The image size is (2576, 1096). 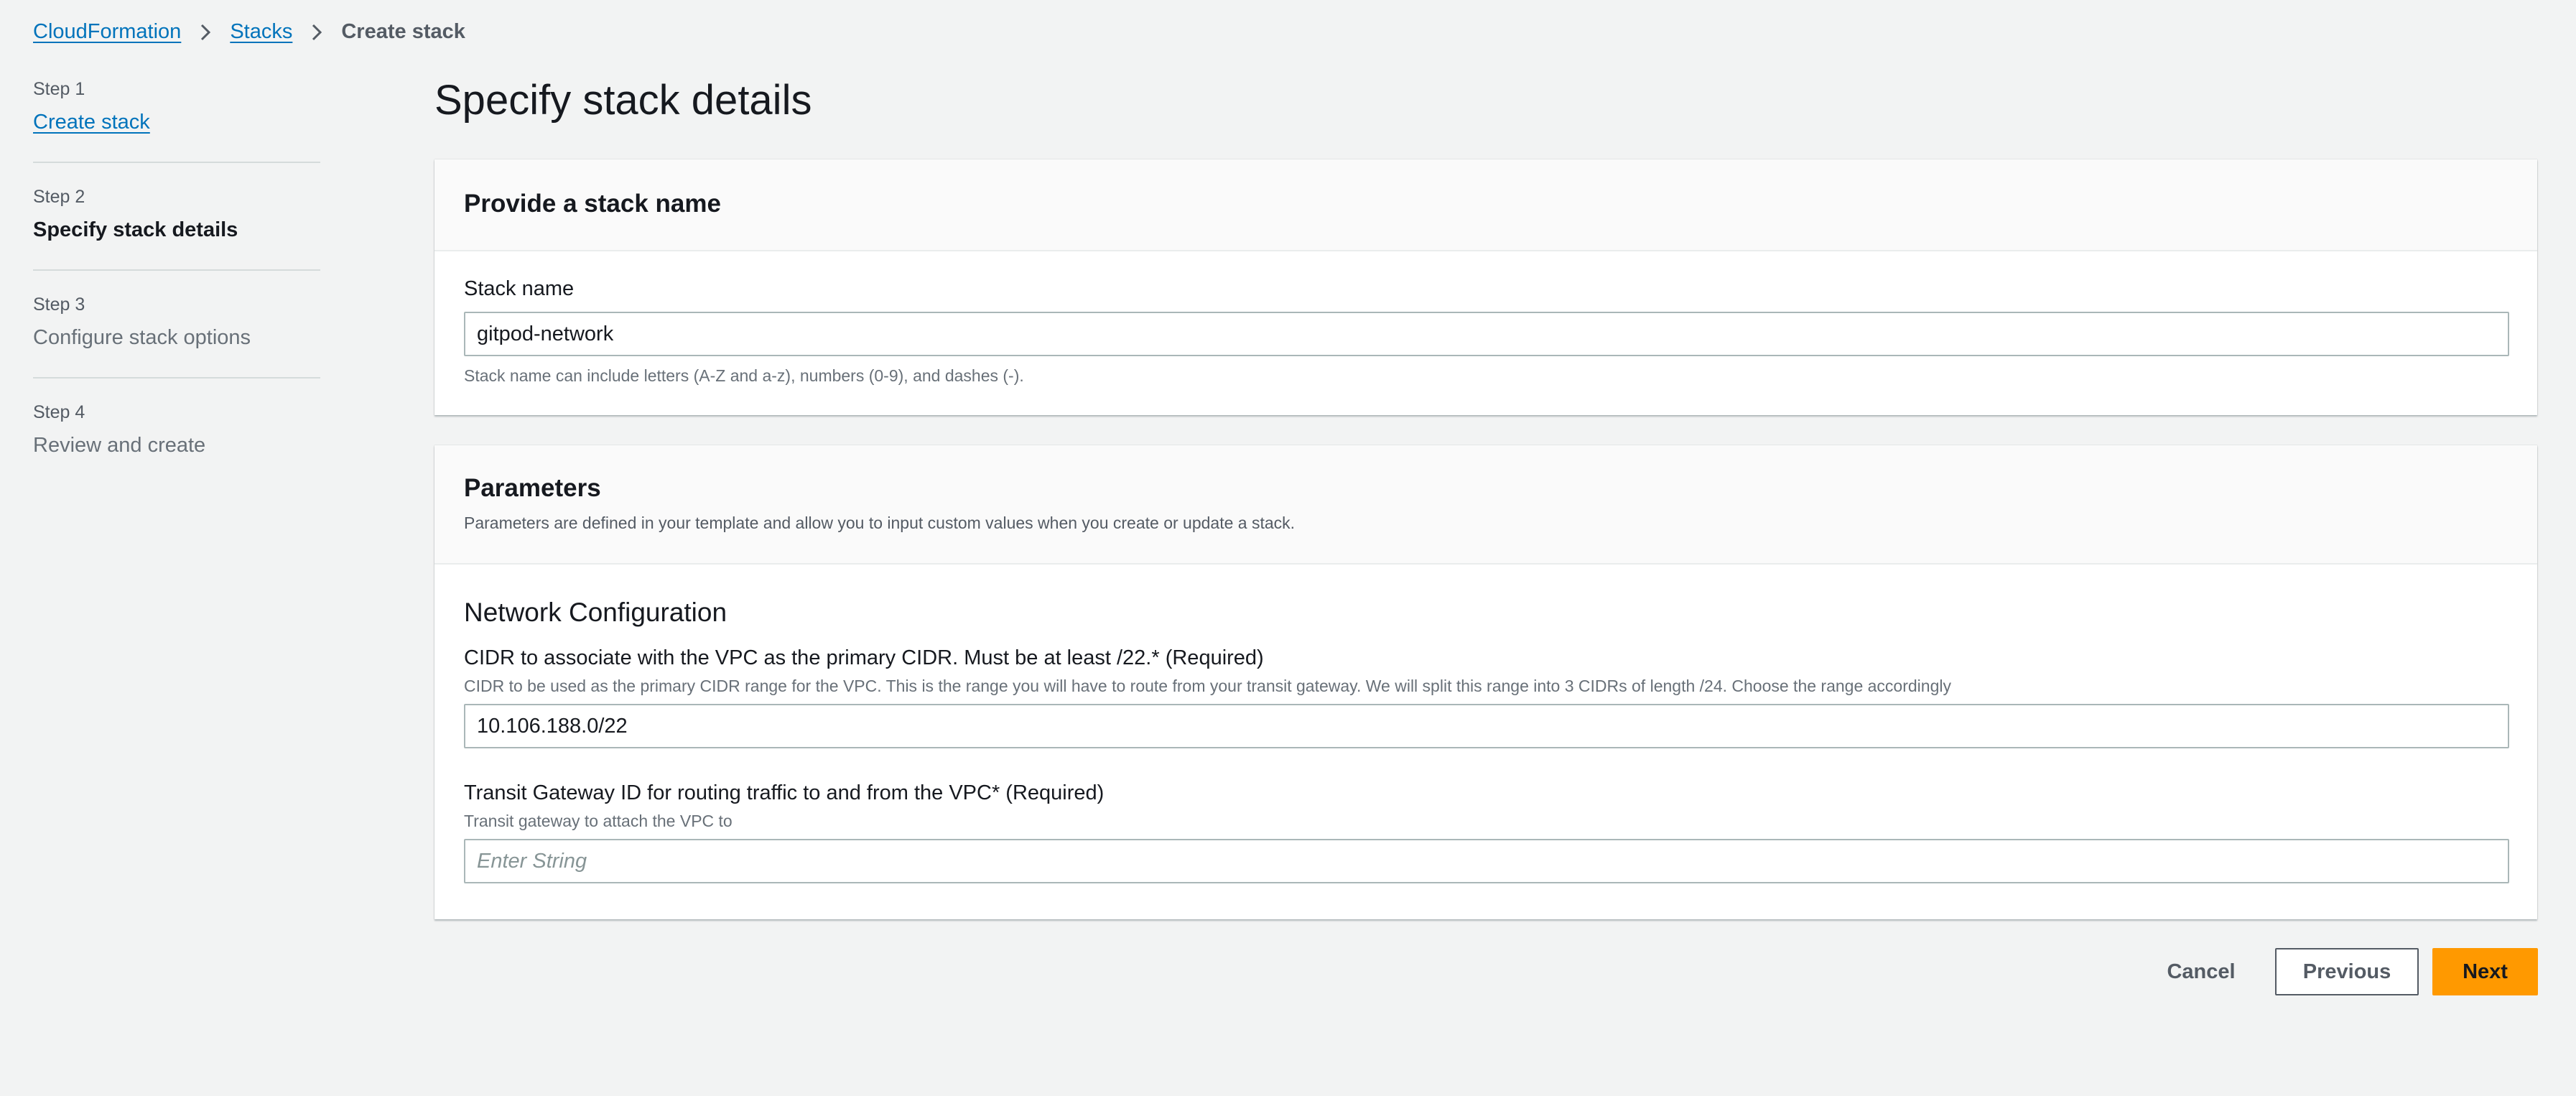 I want to click on step-number: Step 4, so click(x=59, y=412).